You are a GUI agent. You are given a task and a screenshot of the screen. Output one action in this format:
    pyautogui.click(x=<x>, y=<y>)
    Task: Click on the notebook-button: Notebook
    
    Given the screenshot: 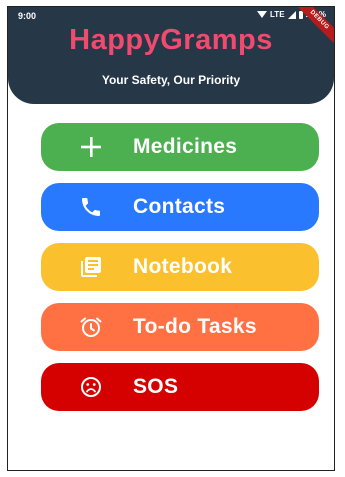 What is the action you would take?
    pyautogui.click(x=180, y=267)
    